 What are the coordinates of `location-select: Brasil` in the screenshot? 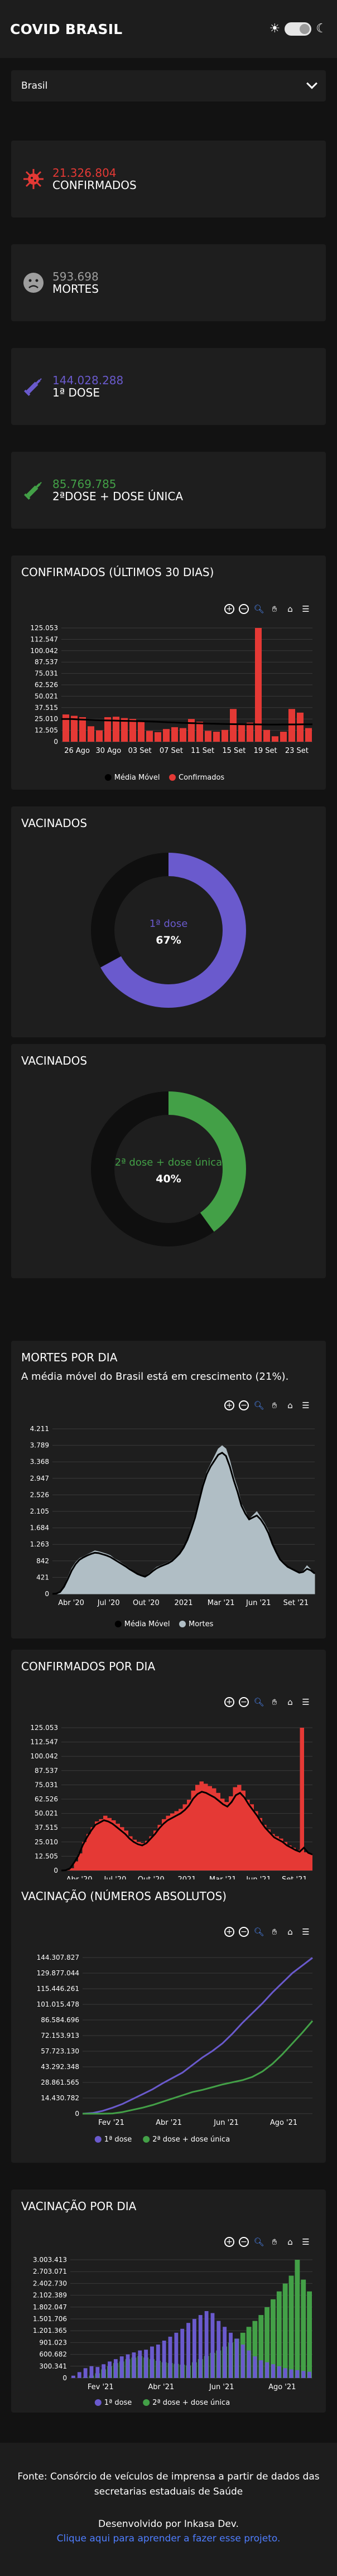 It's located at (168, 86).